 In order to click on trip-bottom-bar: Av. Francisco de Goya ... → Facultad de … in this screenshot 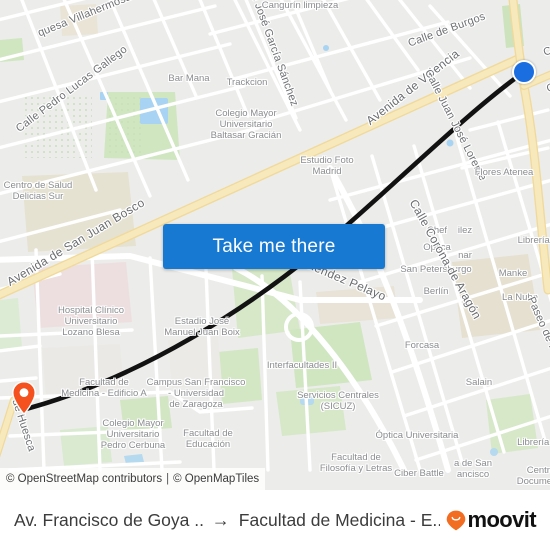, I will do `click(275, 520)`.